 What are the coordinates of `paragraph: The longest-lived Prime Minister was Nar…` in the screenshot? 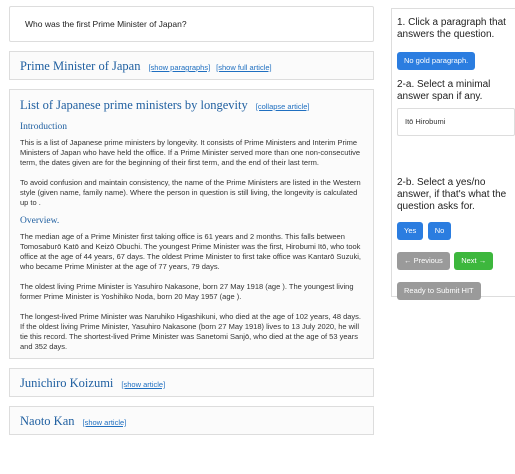 It's located at (191, 332).